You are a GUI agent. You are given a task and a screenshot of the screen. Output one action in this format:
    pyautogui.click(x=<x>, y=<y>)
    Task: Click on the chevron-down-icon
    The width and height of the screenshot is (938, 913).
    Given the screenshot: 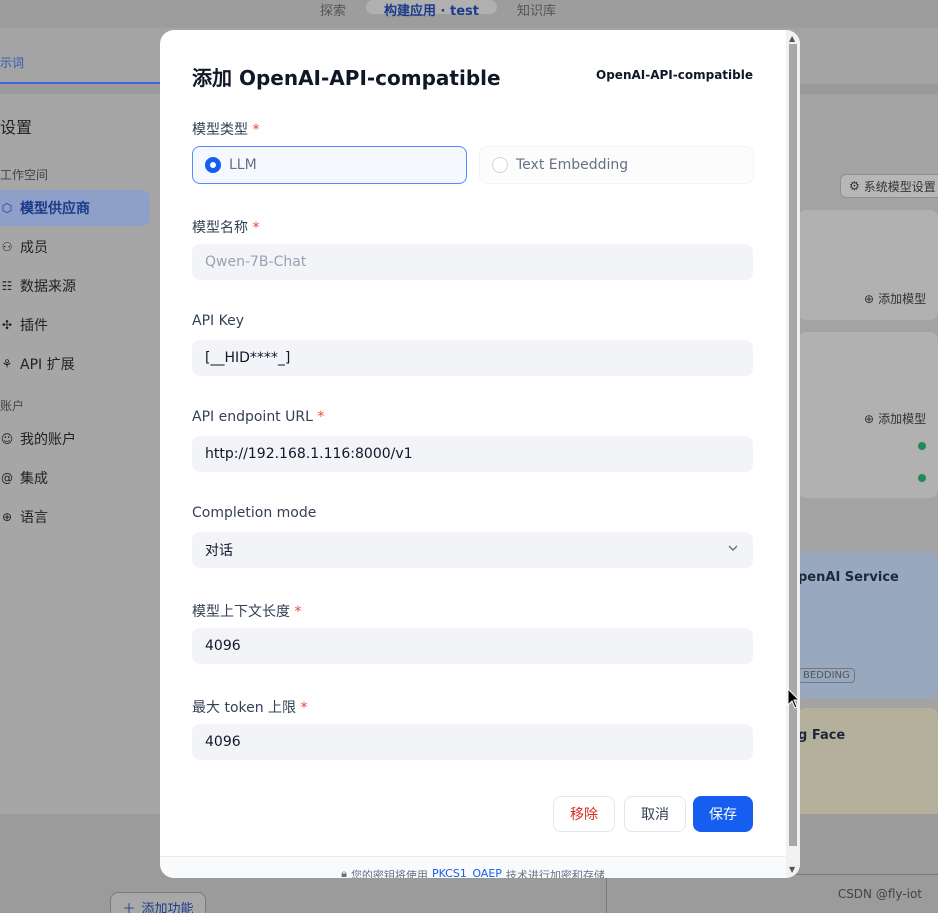 What is the action you would take?
    pyautogui.click(x=734, y=549)
    